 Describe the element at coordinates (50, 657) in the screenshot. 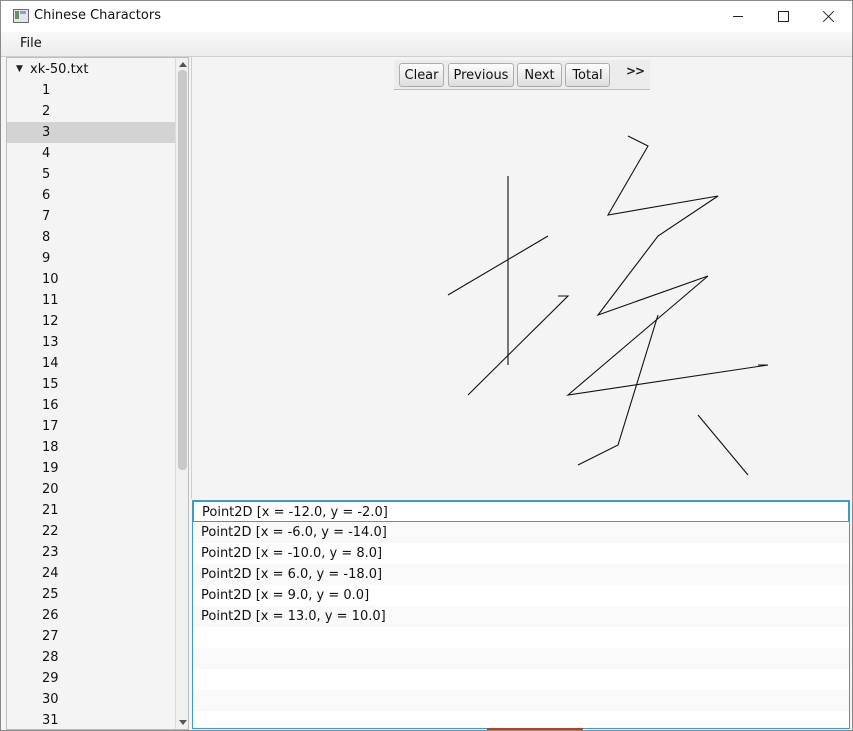

I see `tree-item-label: 28` at that location.